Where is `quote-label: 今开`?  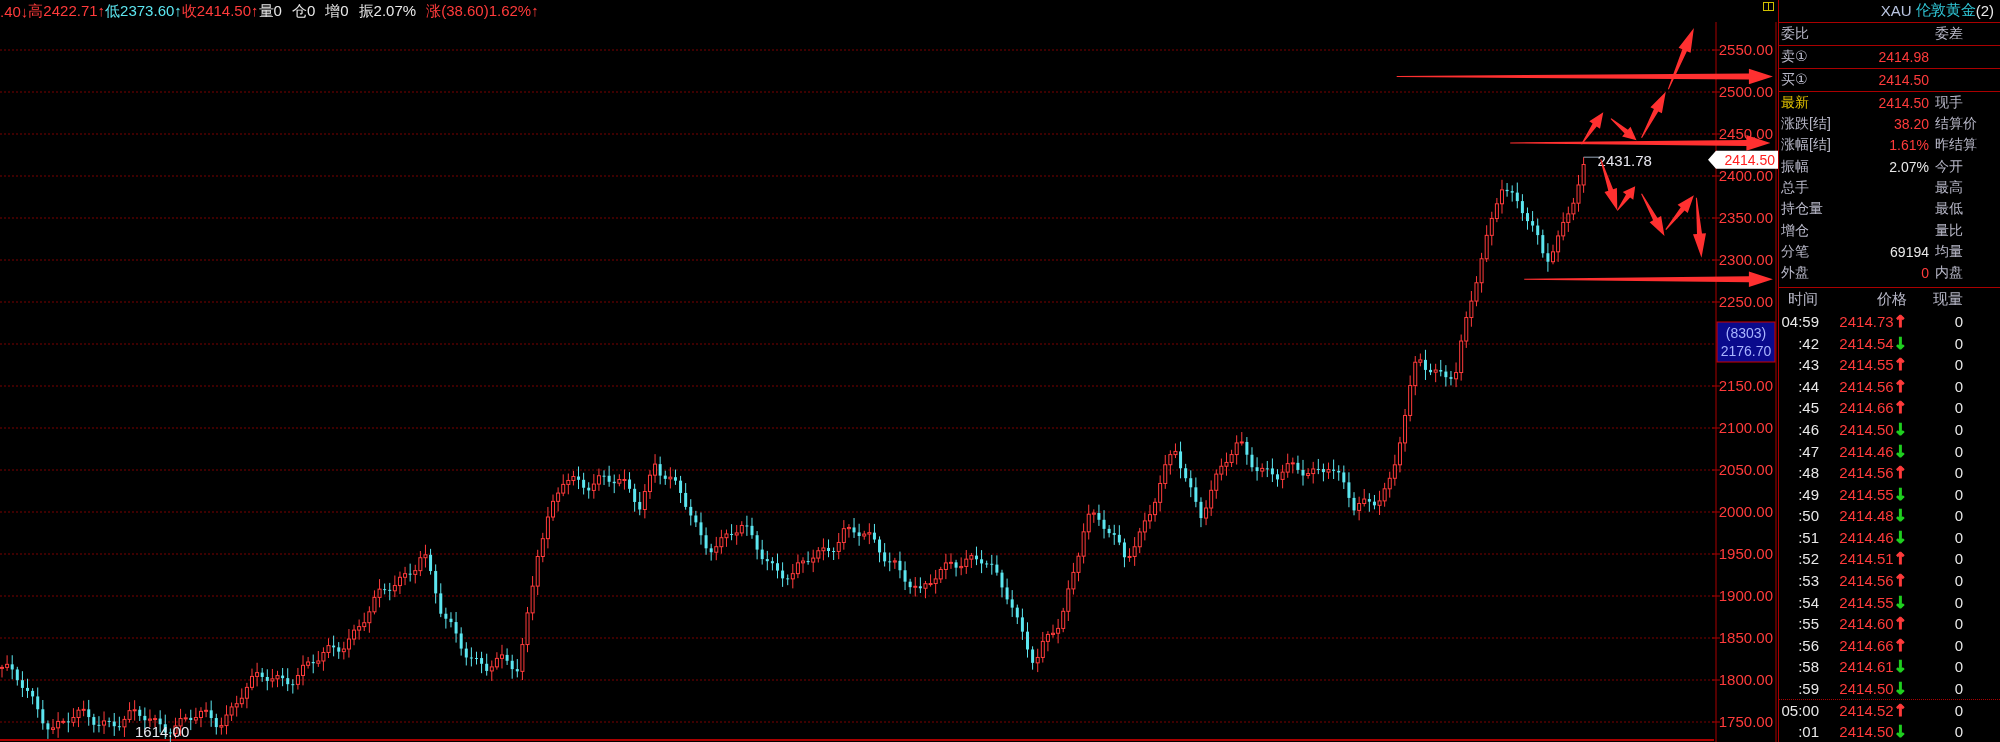 quote-label: 今开 is located at coordinates (1949, 166).